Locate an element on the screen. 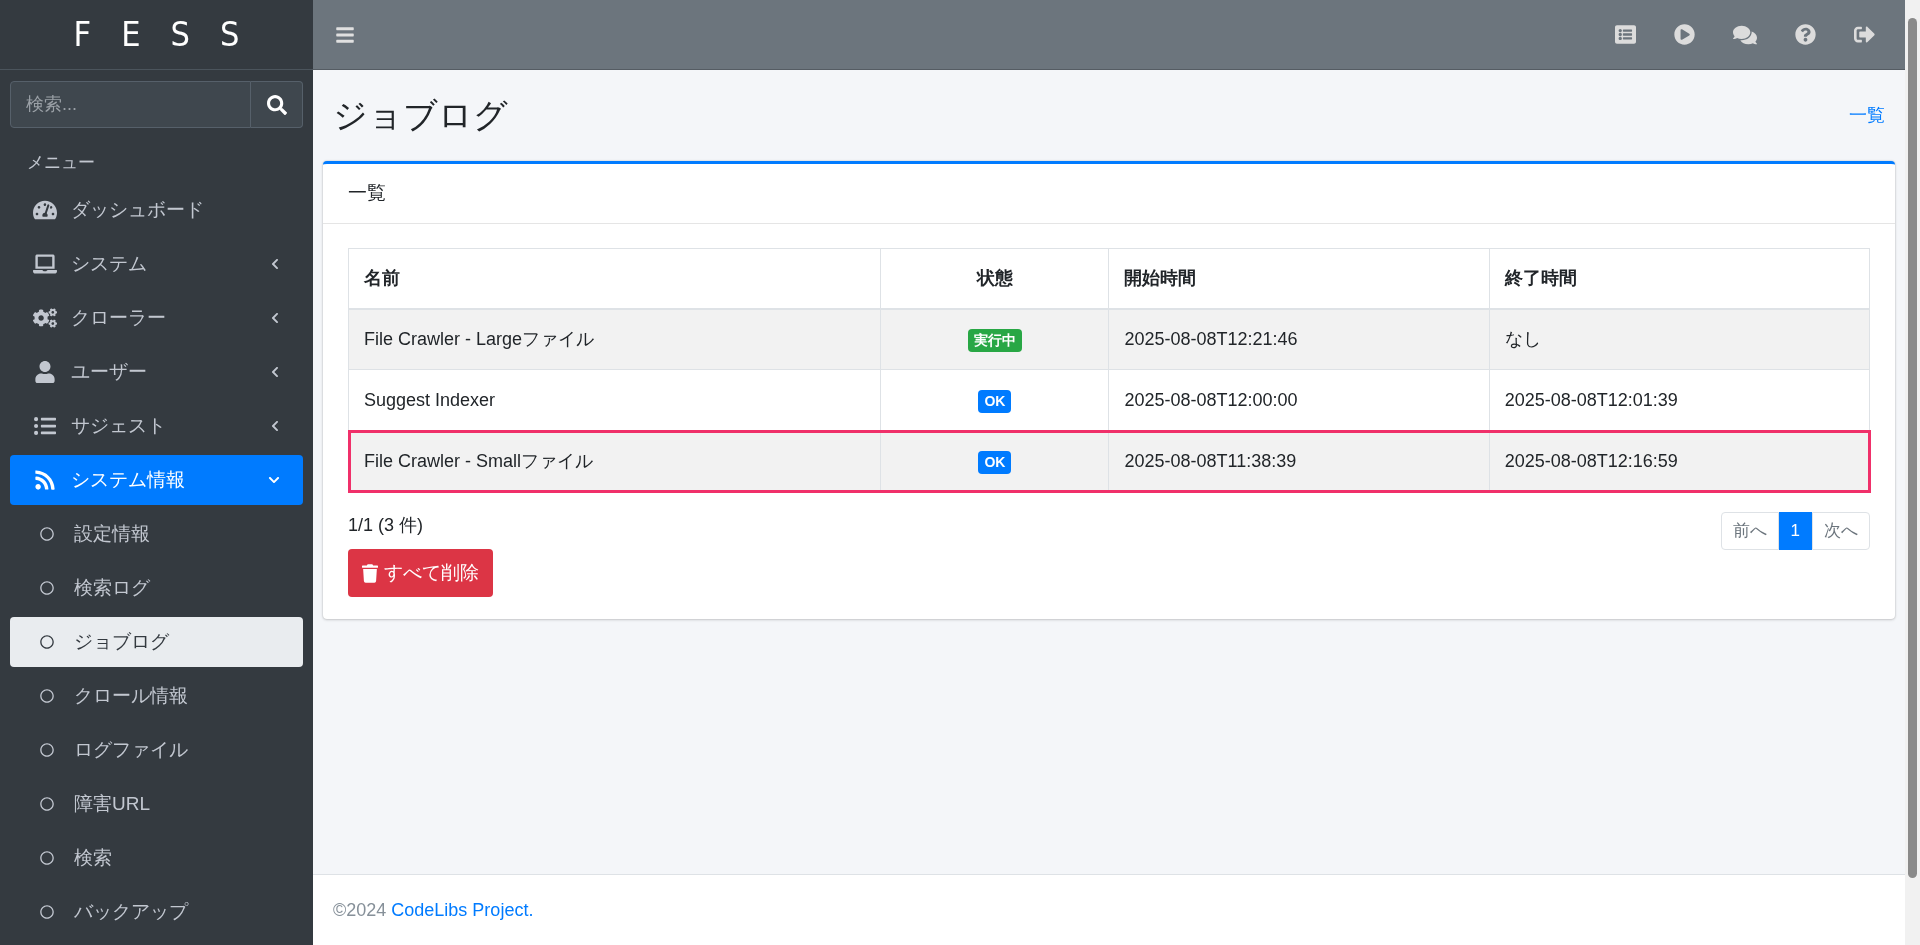 This screenshot has width=1920, height=945. list-link: 一覧 is located at coordinates (1867, 115).